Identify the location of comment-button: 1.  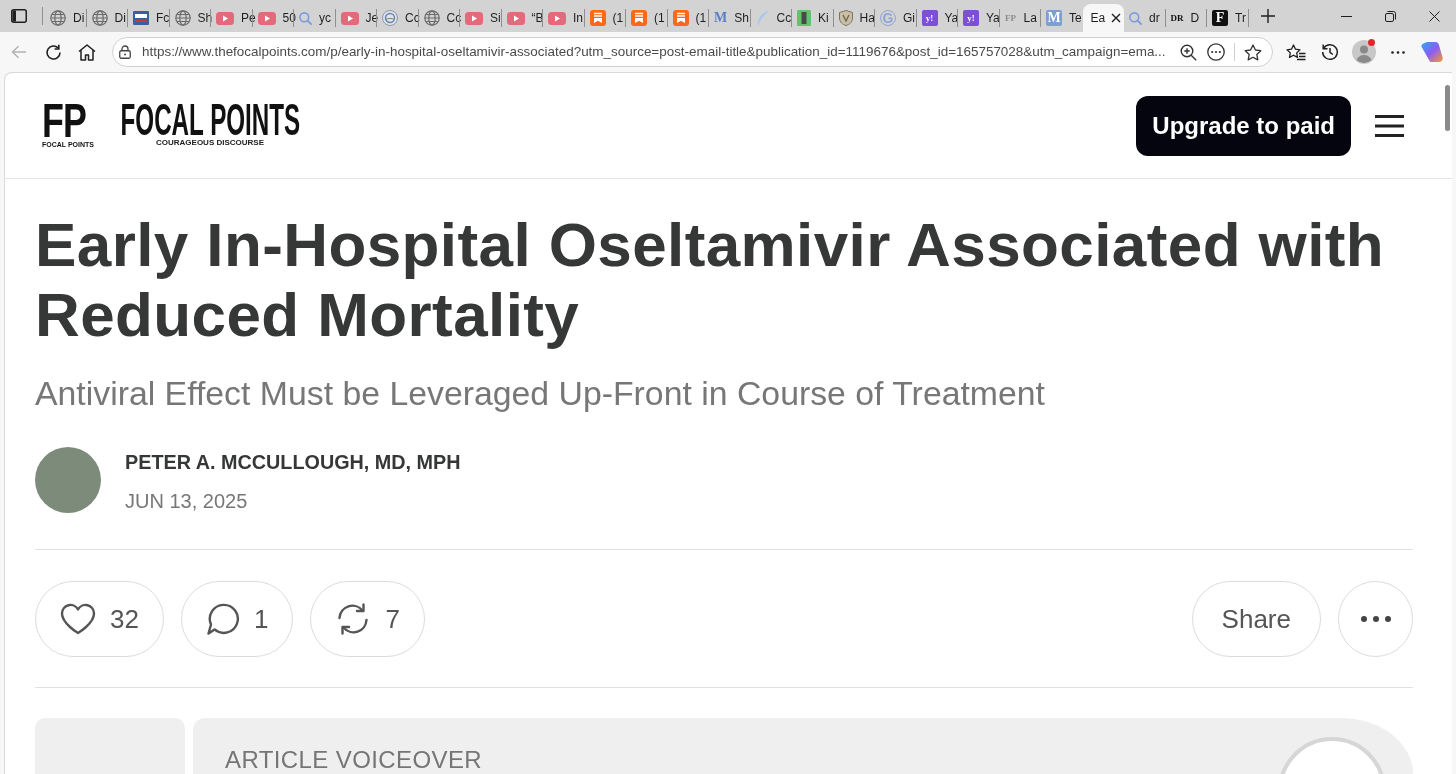
(237, 619).